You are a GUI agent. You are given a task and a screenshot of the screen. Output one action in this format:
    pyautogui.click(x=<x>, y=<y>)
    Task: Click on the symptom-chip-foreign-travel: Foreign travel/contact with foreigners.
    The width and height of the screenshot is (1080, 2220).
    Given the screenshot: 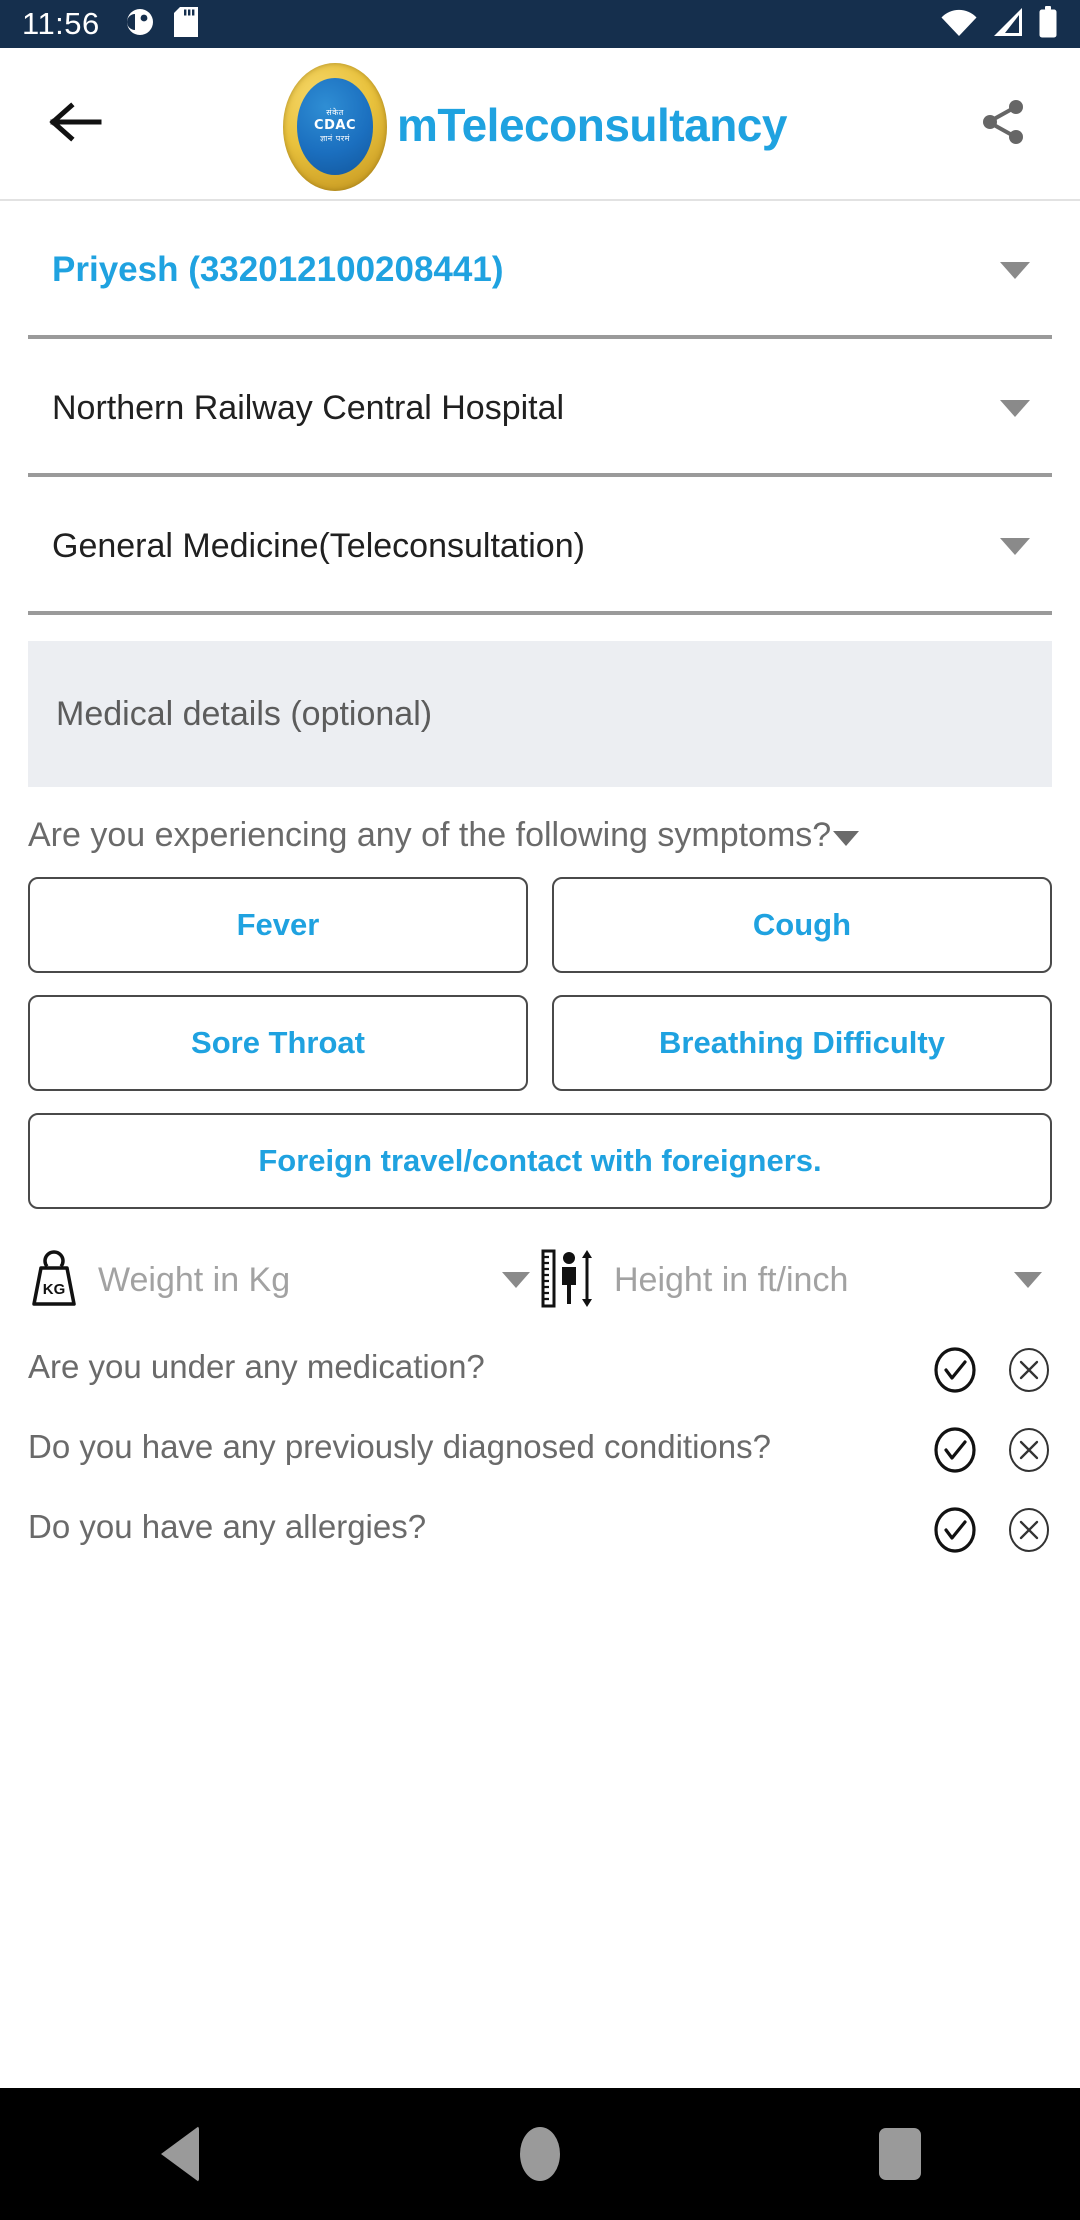 What is the action you would take?
    pyautogui.click(x=540, y=1161)
    